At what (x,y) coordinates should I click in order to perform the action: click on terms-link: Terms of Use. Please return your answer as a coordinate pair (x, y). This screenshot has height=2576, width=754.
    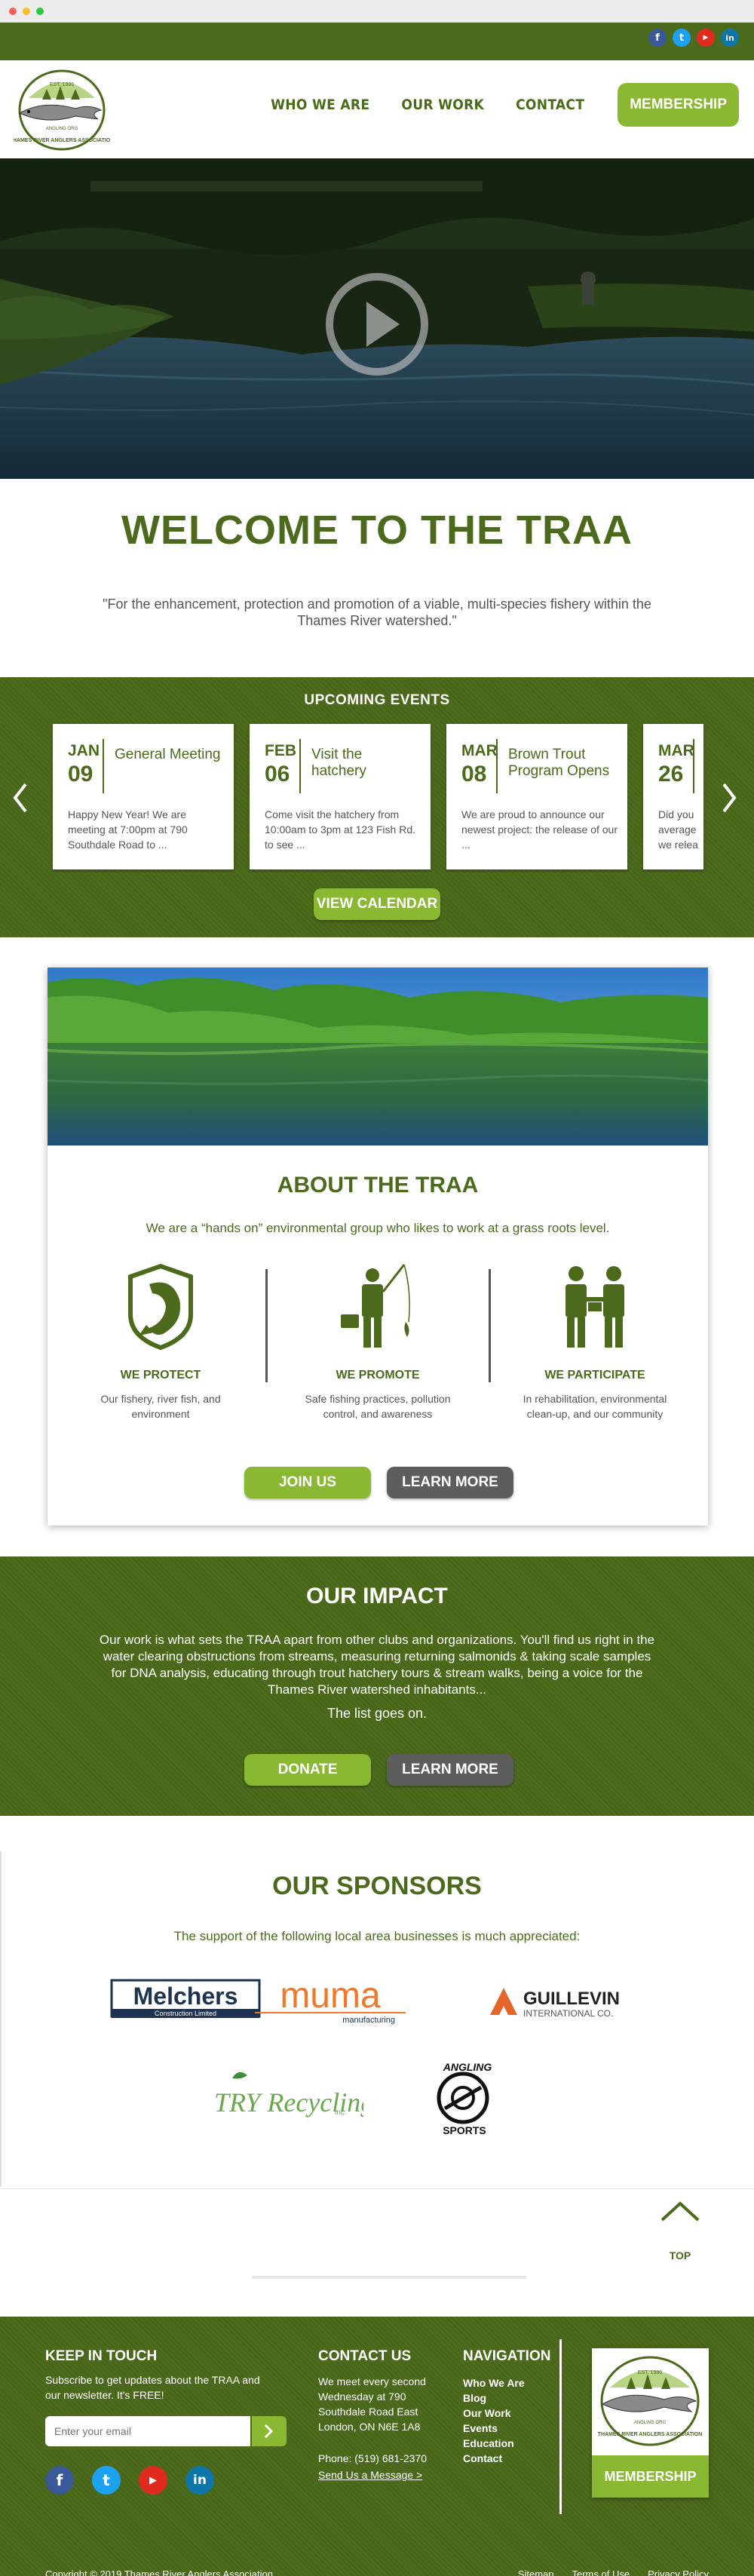
    Looking at the image, I should click on (601, 2572).